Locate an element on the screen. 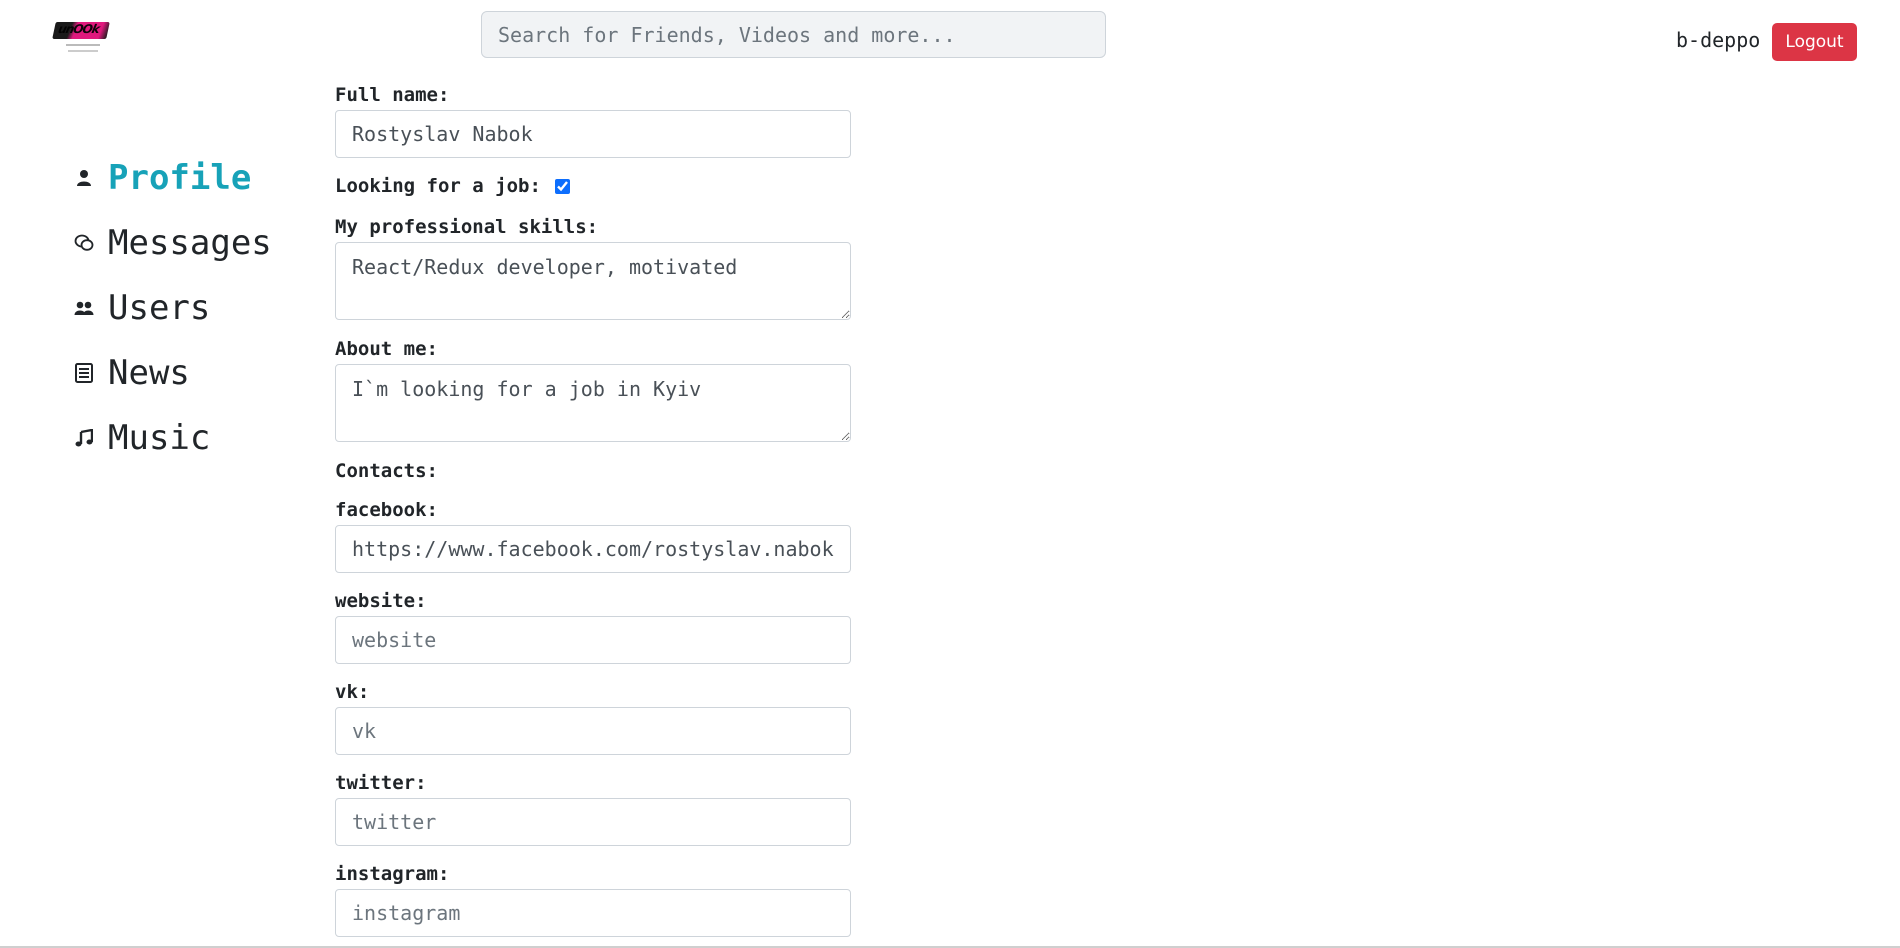 The width and height of the screenshot is (1900, 948). sidebar-item-profile: Profile is located at coordinates (173, 177).